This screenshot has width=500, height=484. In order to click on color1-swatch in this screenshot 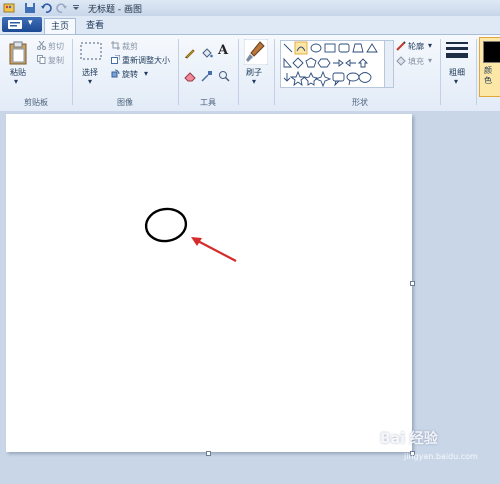, I will do `click(491, 52)`.